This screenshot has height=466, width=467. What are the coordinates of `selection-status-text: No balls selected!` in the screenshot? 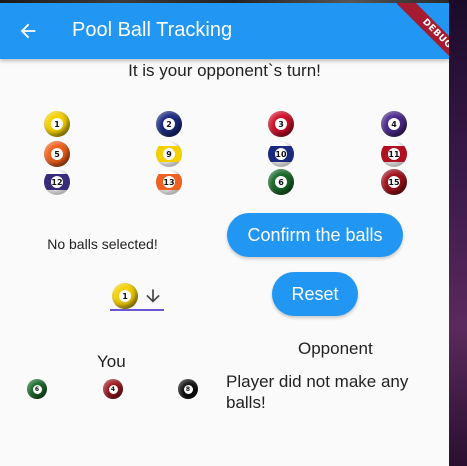 It's located at (102, 244).